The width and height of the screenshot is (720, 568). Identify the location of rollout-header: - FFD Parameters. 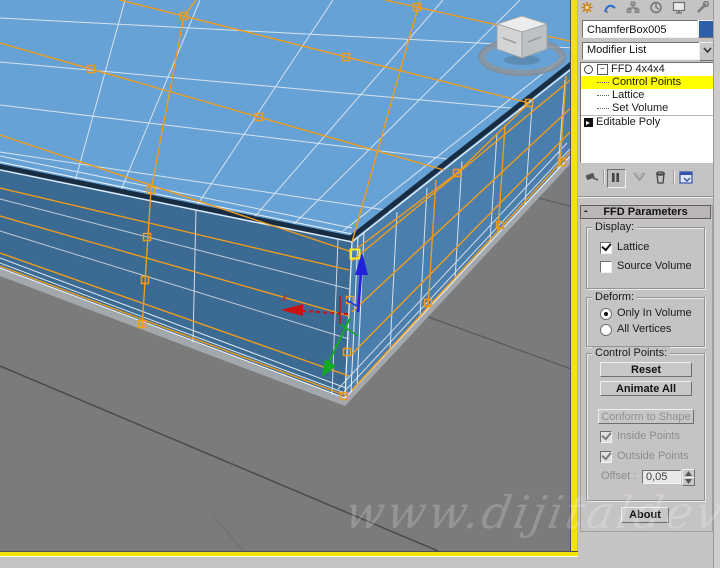
(645, 212).